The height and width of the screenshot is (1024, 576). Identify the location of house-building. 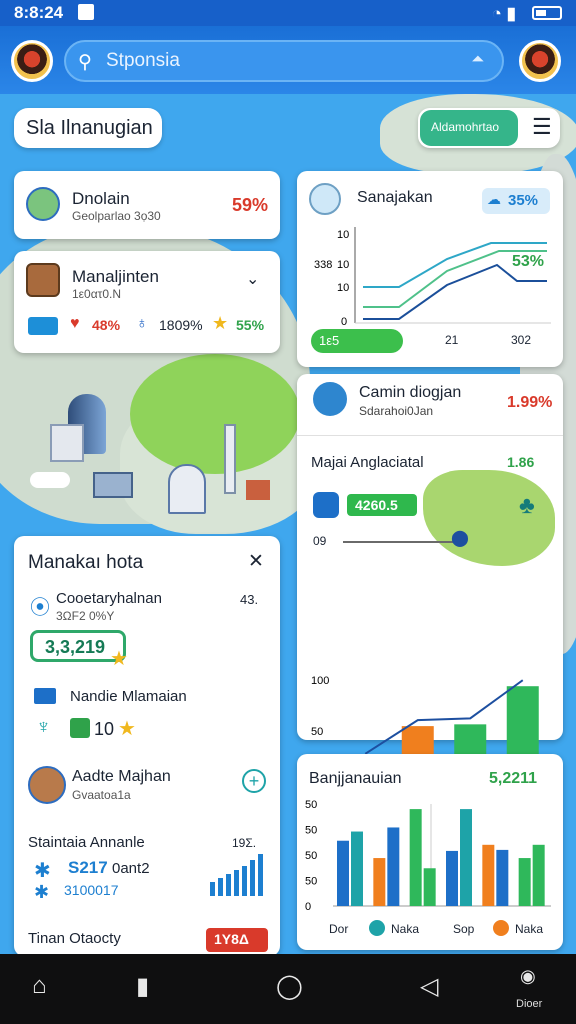
(113, 485).